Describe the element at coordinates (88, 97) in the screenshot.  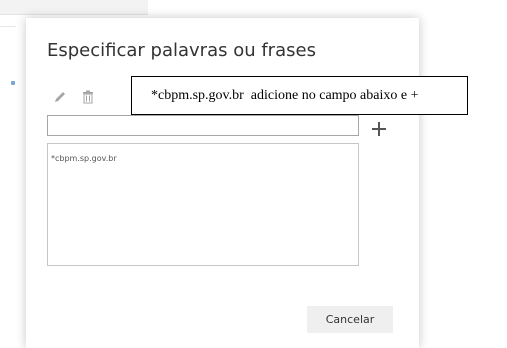
I see `trash-icon` at that location.